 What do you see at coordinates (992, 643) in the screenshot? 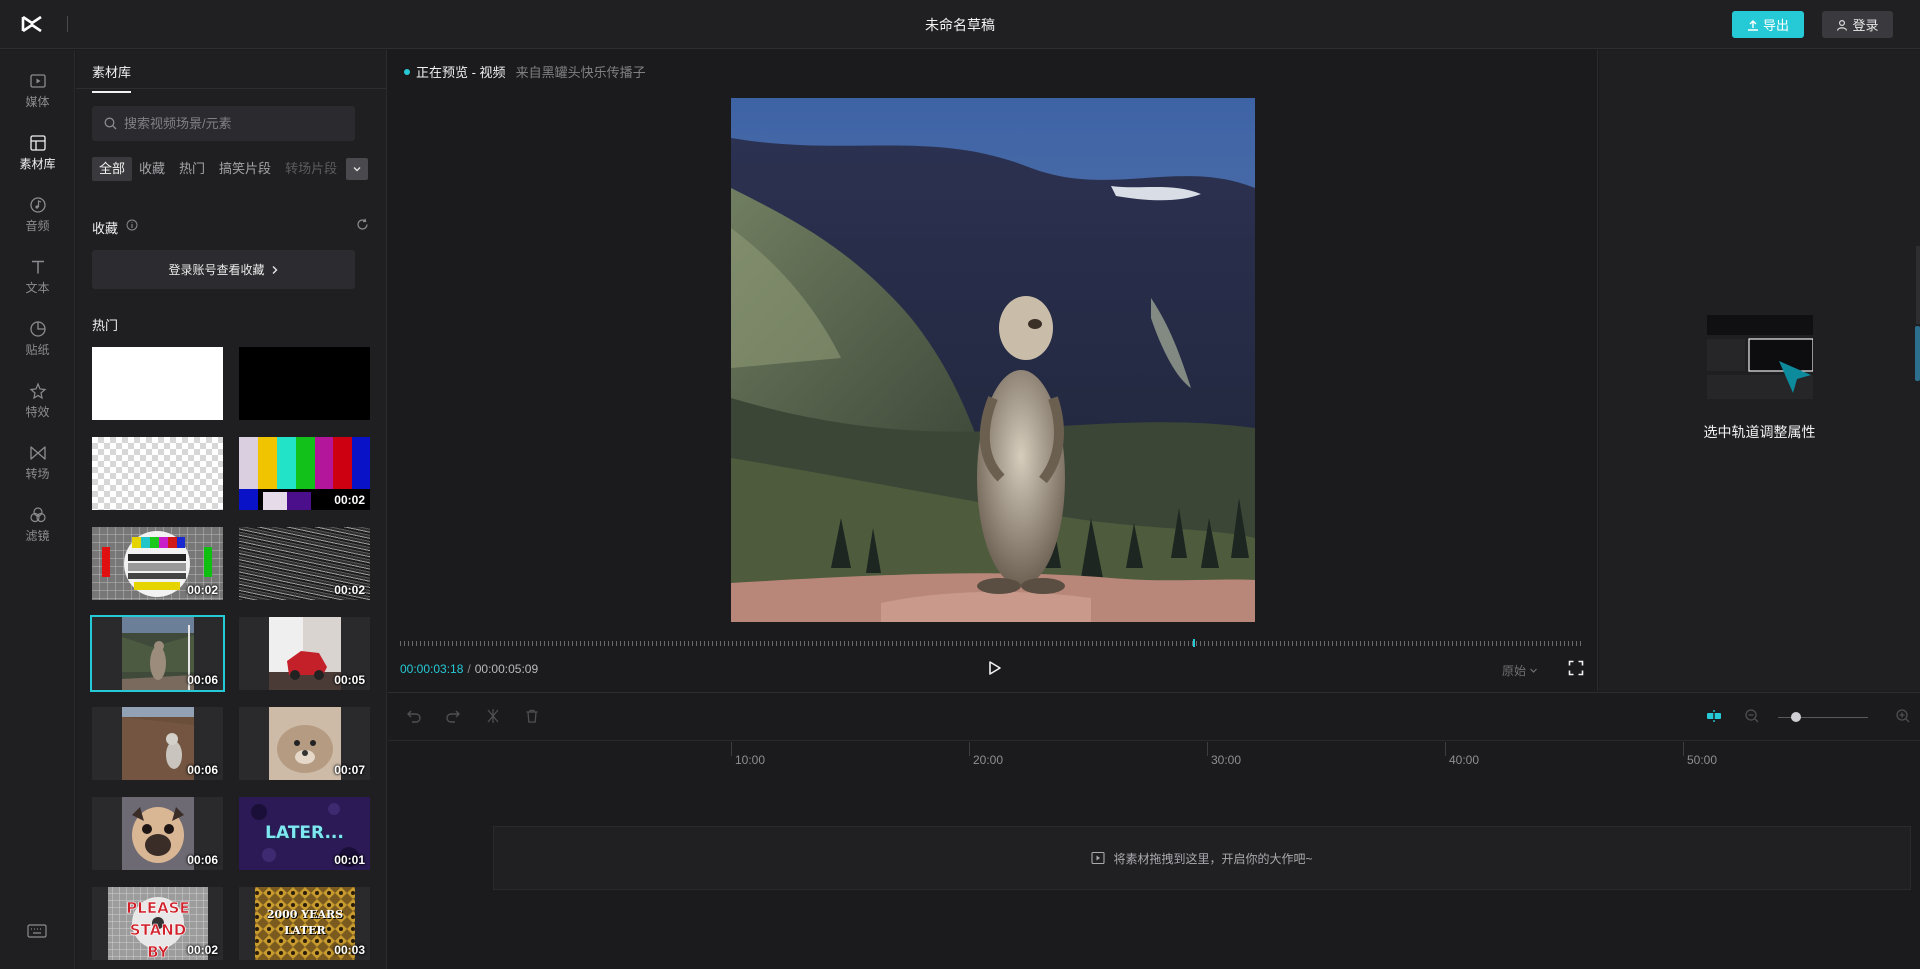
I see `scrubber` at bounding box center [992, 643].